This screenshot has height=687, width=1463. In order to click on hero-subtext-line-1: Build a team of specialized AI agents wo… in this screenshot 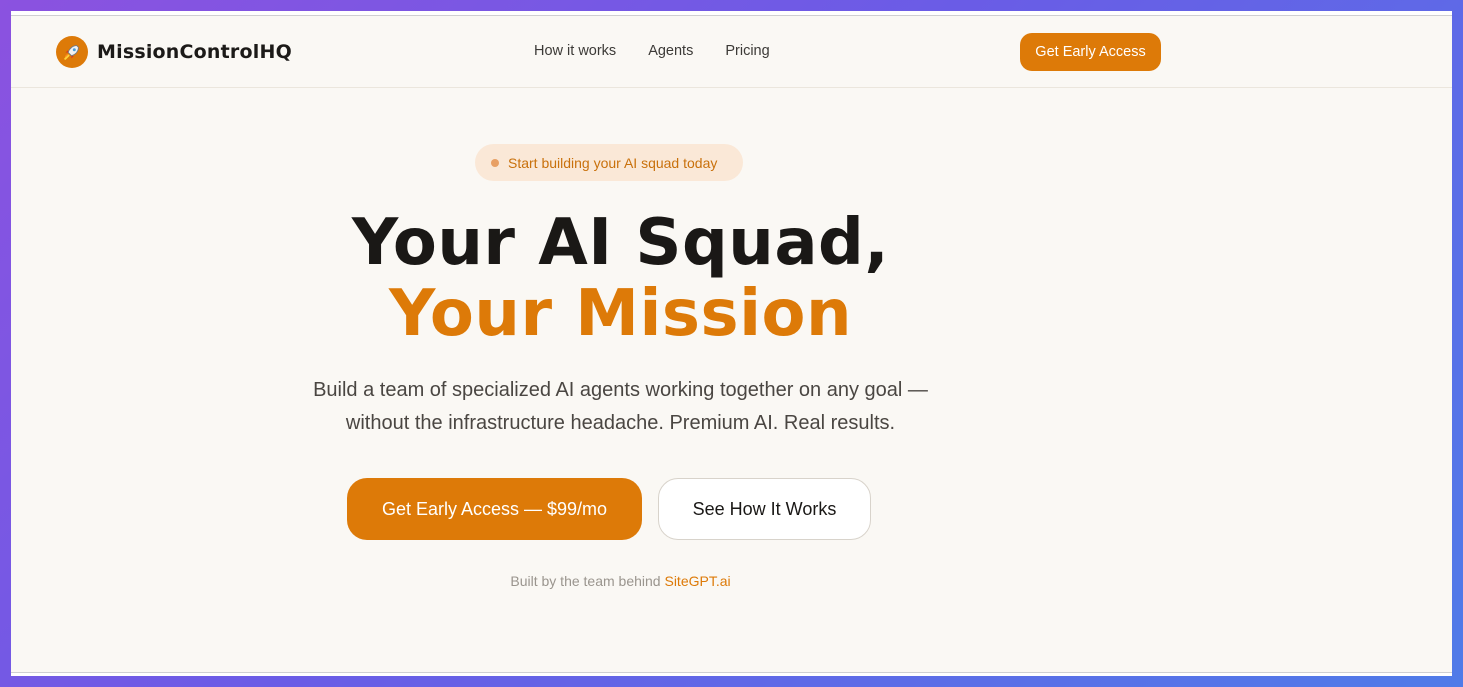, I will do `click(620, 390)`.